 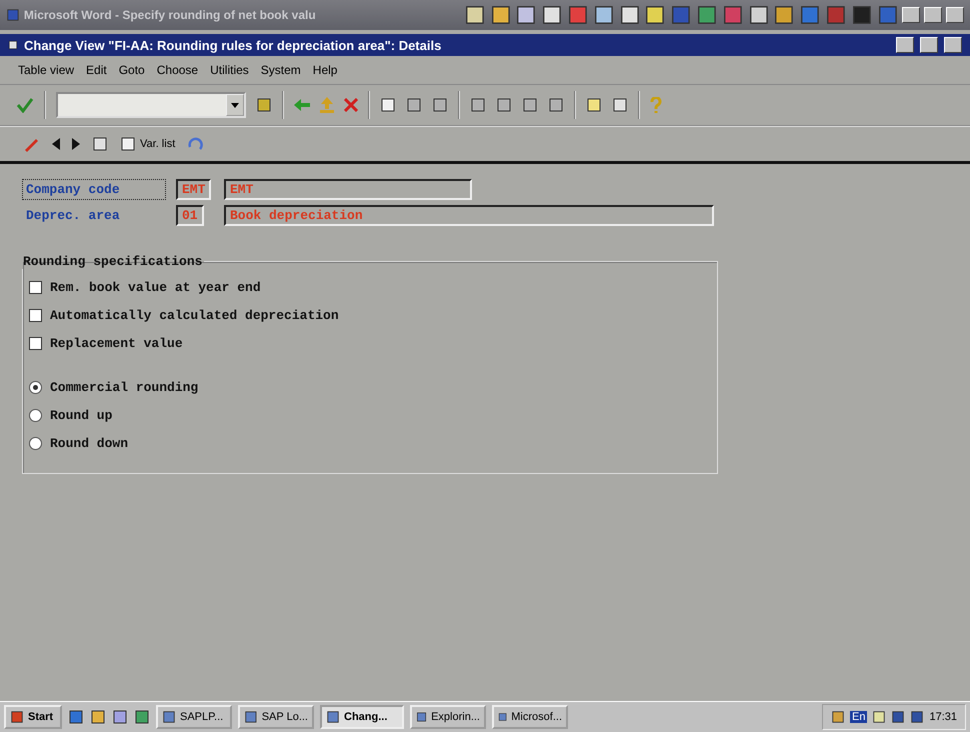 What do you see at coordinates (194, 315) in the screenshot?
I see `checkbox-label: Automatically calculated depreciation` at bounding box center [194, 315].